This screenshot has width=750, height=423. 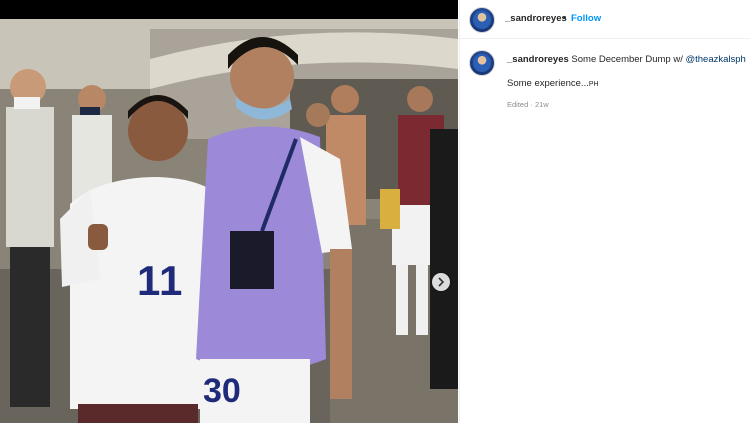 I want to click on author-avatar, so click(x=482, y=20).